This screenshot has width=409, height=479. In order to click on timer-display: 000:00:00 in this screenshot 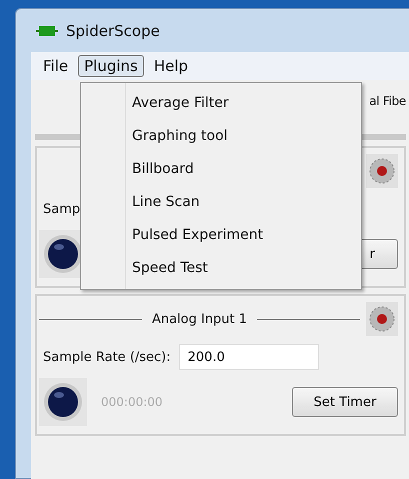, I will do `click(132, 402)`.